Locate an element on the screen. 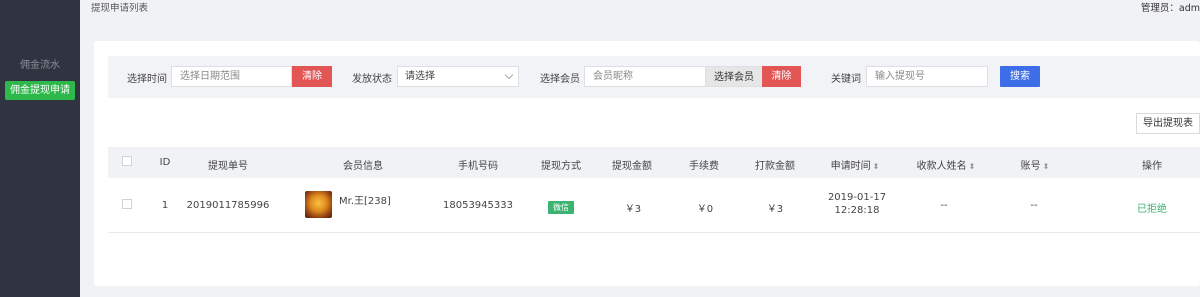  chevron-down-icon is located at coordinates (509, 75).